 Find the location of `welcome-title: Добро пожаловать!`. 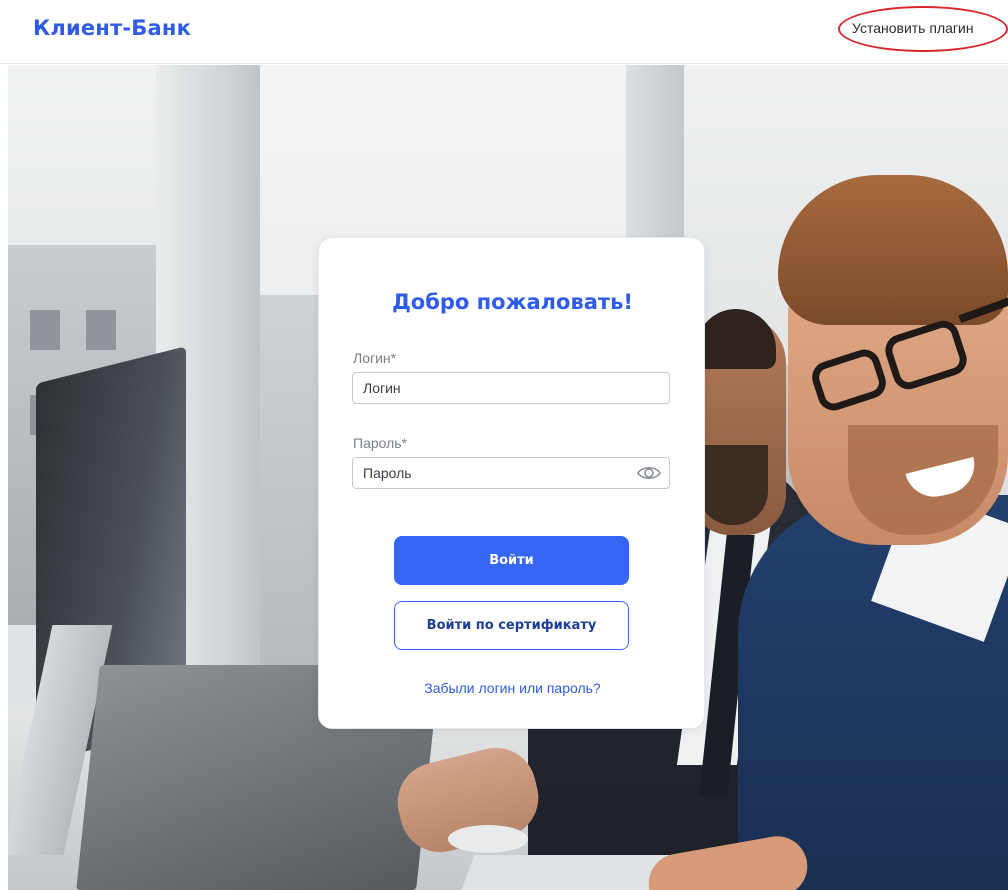

welcome-title: Добро пожаловать! is located at coordinates (512, 302).